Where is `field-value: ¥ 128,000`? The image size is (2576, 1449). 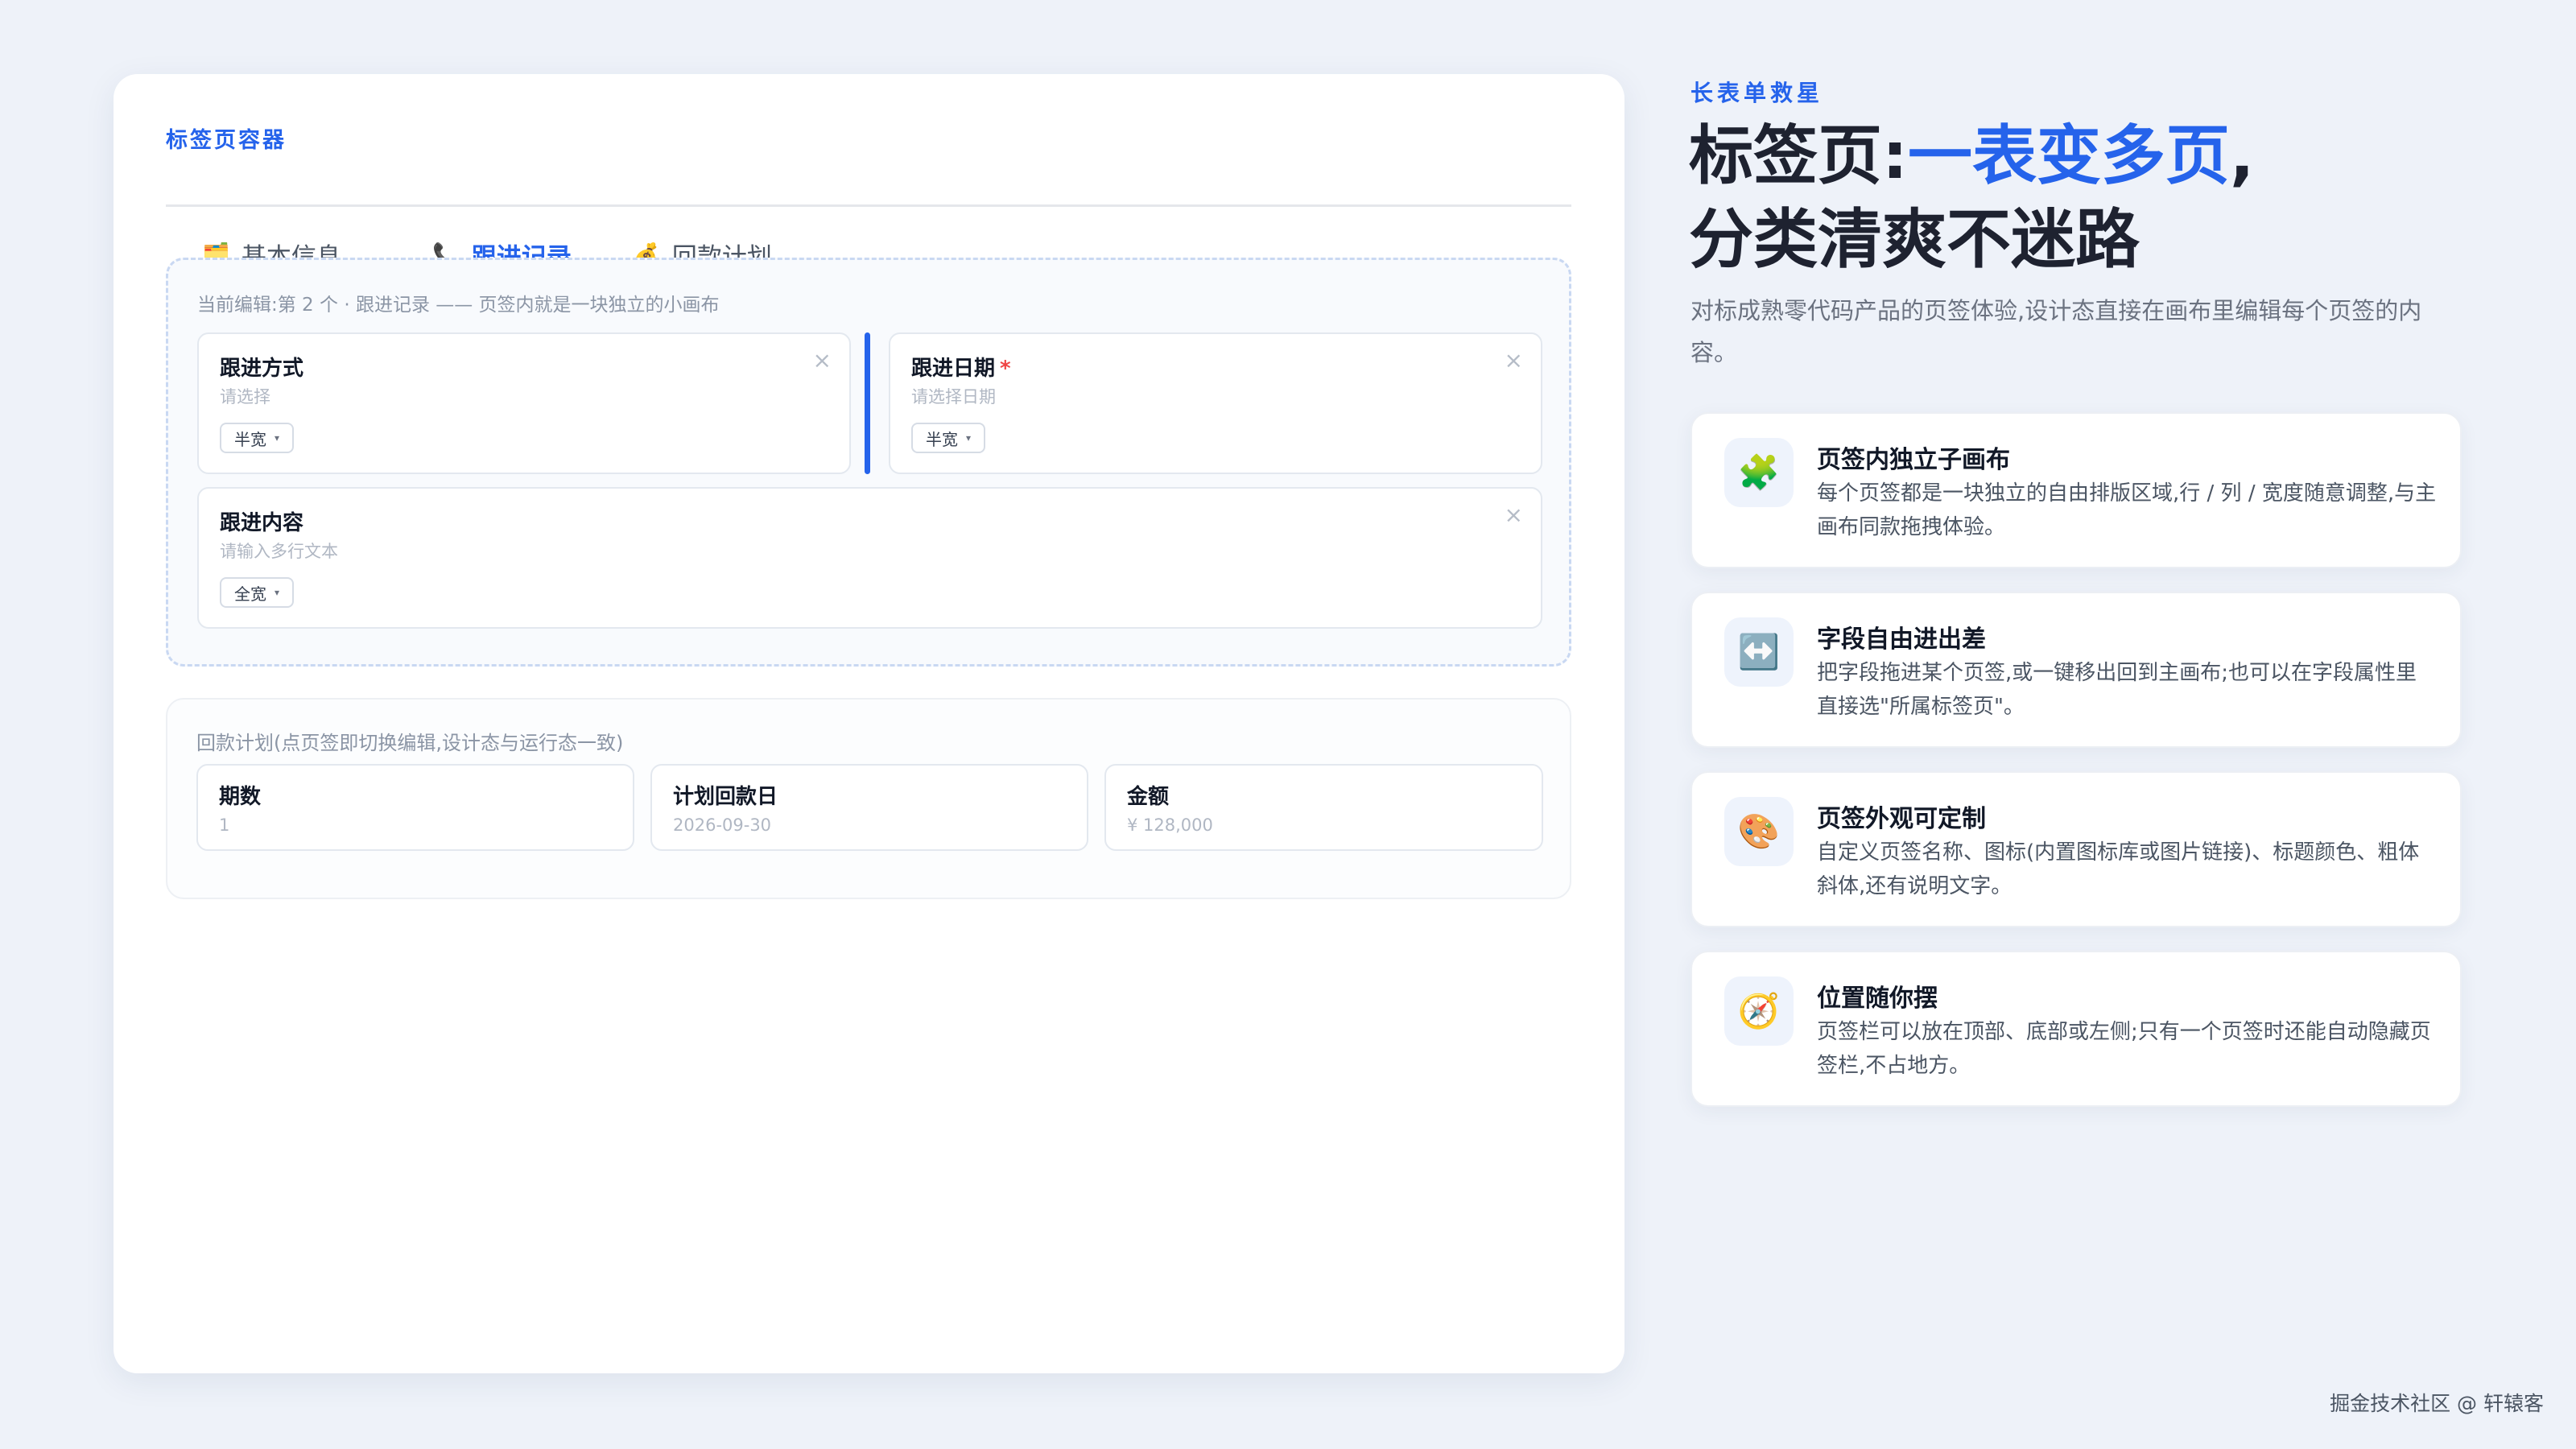
field-value: ¥ 128,000 is located at coordinates (1170, 825).